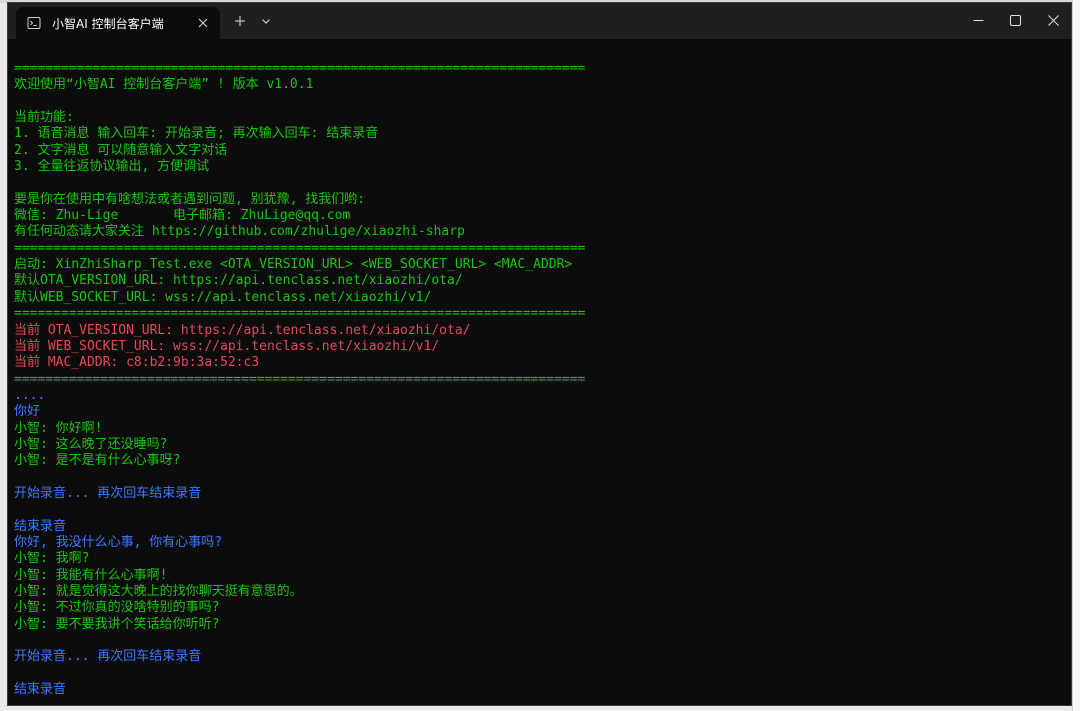  Describe the element at coordinates (27, 412) in the screenshot. I see `terminal-line: 你好` at that location.